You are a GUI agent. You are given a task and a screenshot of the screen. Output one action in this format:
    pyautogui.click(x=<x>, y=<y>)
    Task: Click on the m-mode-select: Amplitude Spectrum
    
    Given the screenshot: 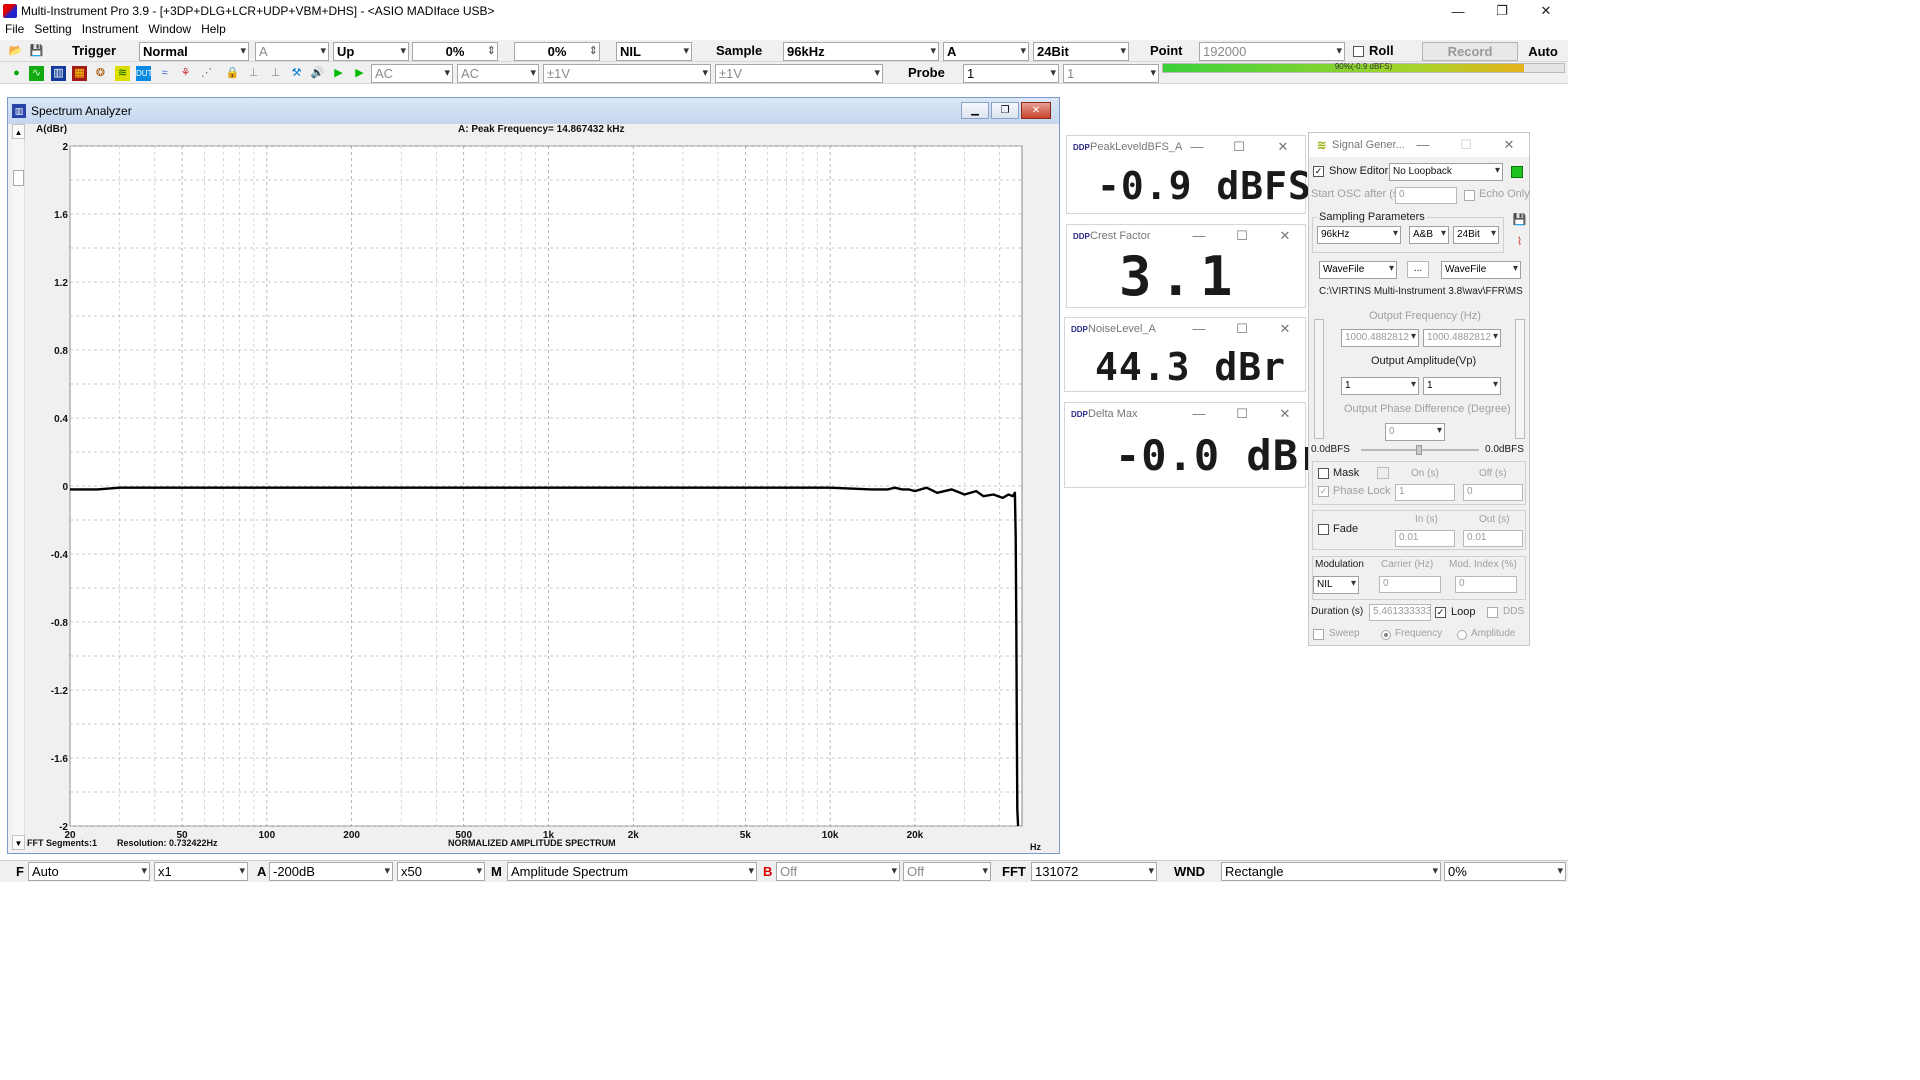 What is the action you would take?
    pyautogui.click(x=632, y=871)
    